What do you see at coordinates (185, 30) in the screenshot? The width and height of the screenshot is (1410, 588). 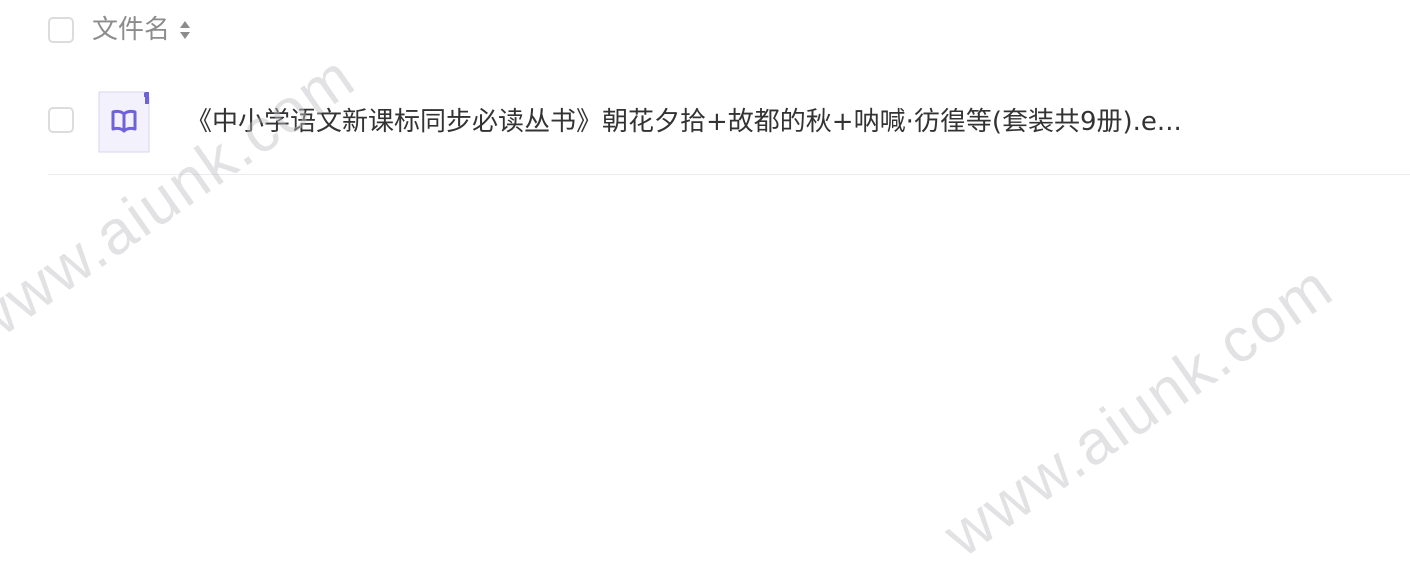 I see `sort-icon` at bounding box center [185, 30].